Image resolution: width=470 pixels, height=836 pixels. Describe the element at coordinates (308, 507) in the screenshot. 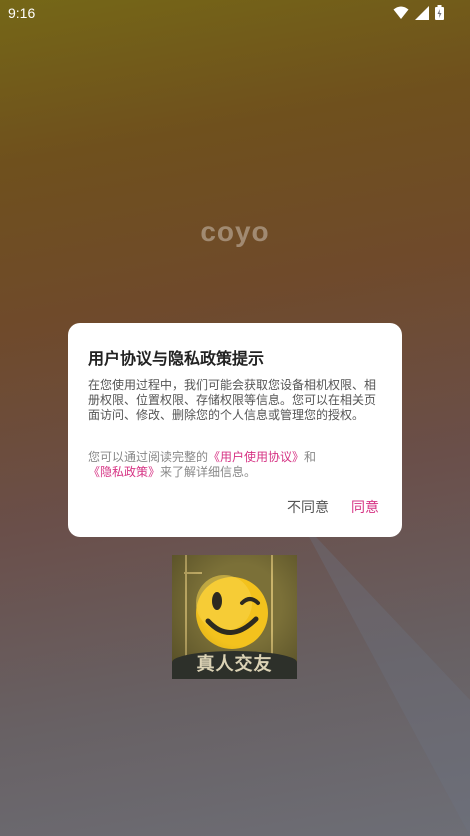

I see `disagree-button: 不同意` at that location.